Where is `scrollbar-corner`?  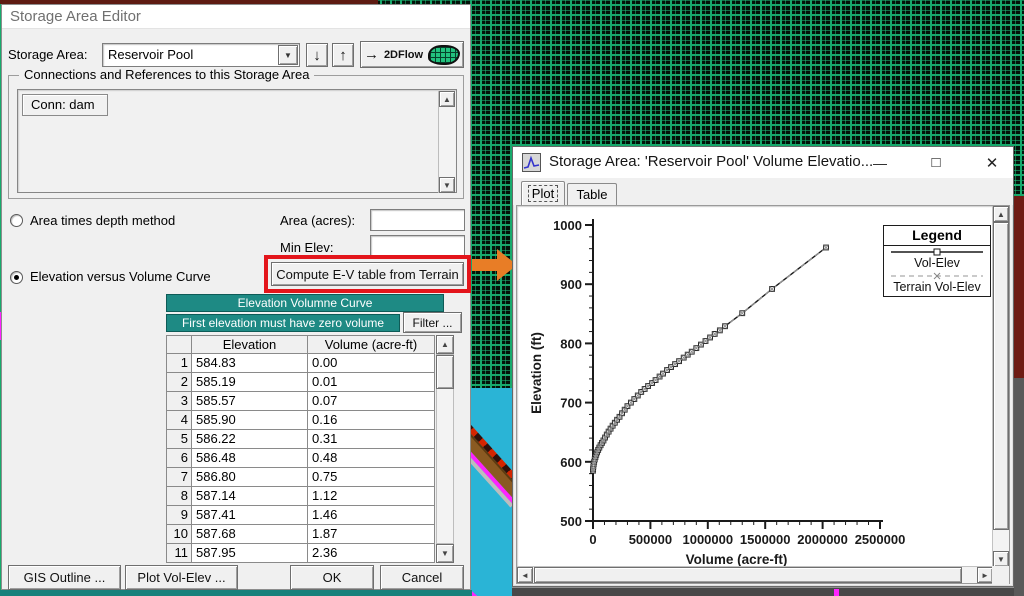
scrollbar-corner is located at coordinates (1000, 575).